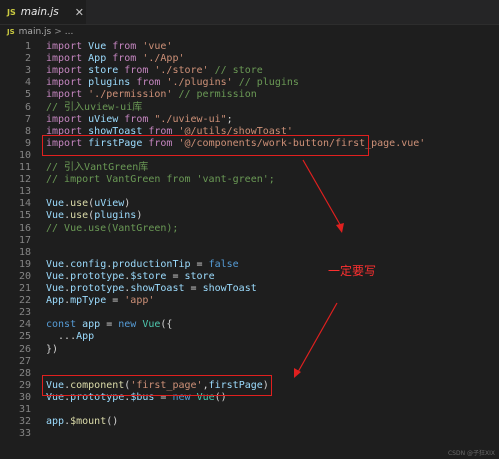 This screenshot has height=459, width=499. I want to click on annotation-text: 一定要写, so click(352, 271).